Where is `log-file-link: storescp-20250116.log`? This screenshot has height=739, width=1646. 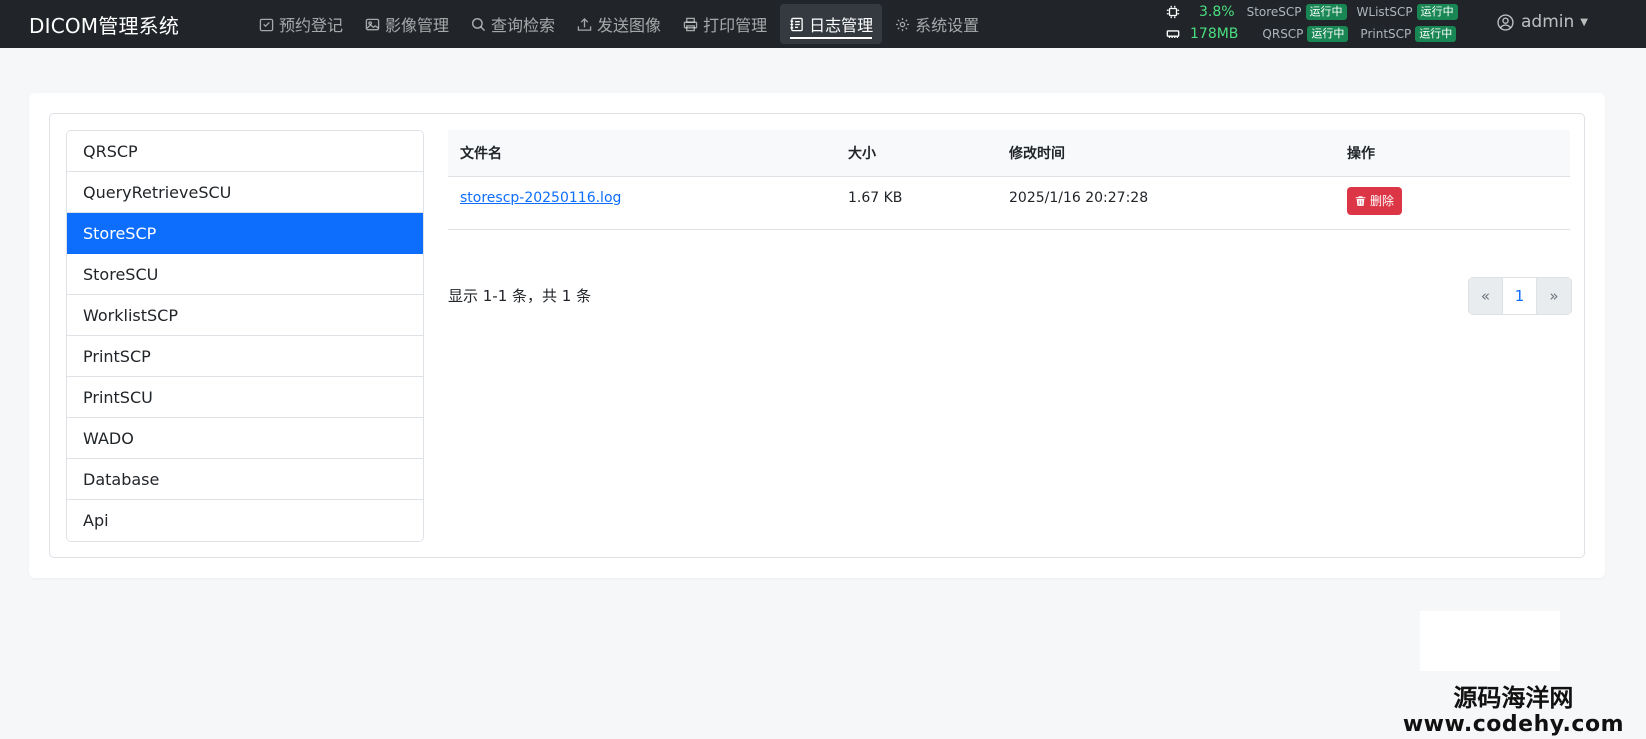 log-file-link: storescp-20250116.log is located at coordinates (540, 198).